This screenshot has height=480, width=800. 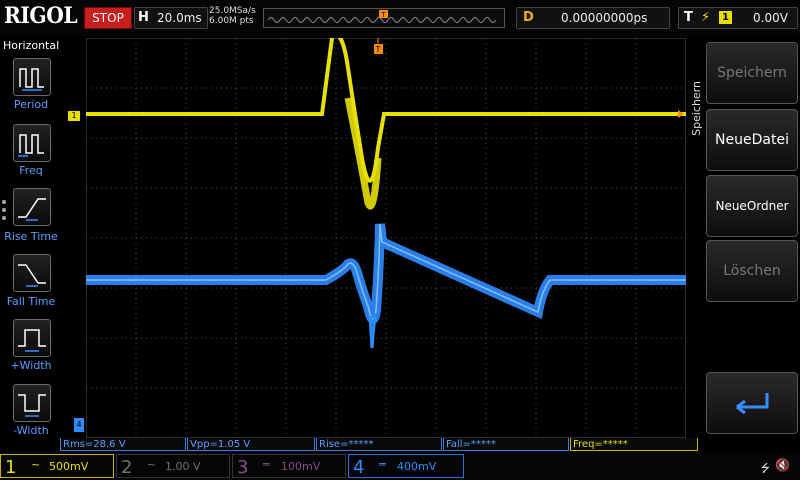 What do you see at coordinates (32, 405) in the screenshot?
I see `neg-width-icon` at bounding box center [32, 405].